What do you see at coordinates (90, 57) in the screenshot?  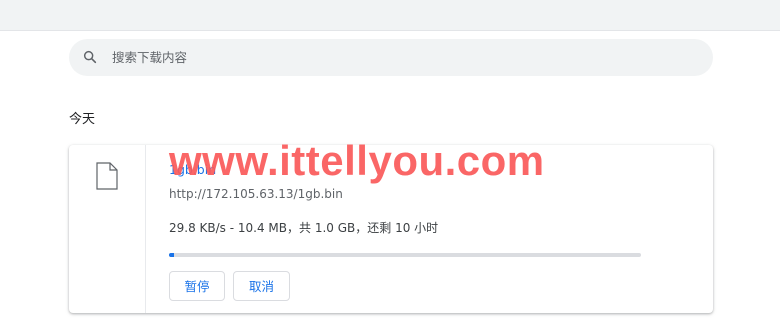 I see `search-icon` at bounding box center [90, 57].